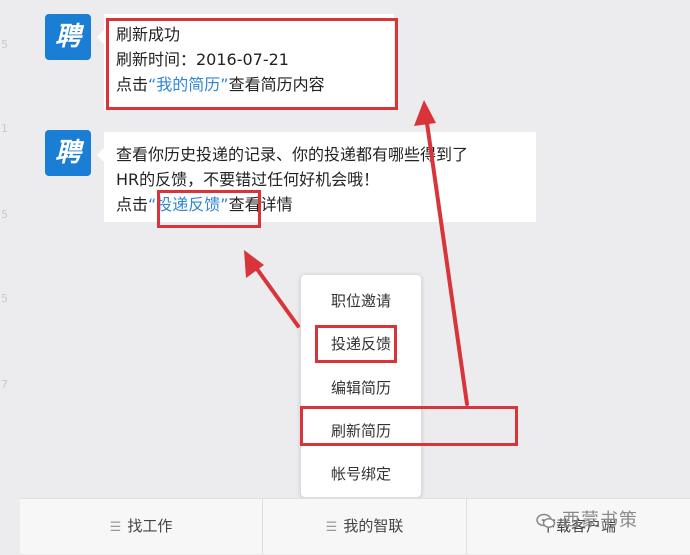  I want to click on tab-label: 我的智联, so click(373, 526).